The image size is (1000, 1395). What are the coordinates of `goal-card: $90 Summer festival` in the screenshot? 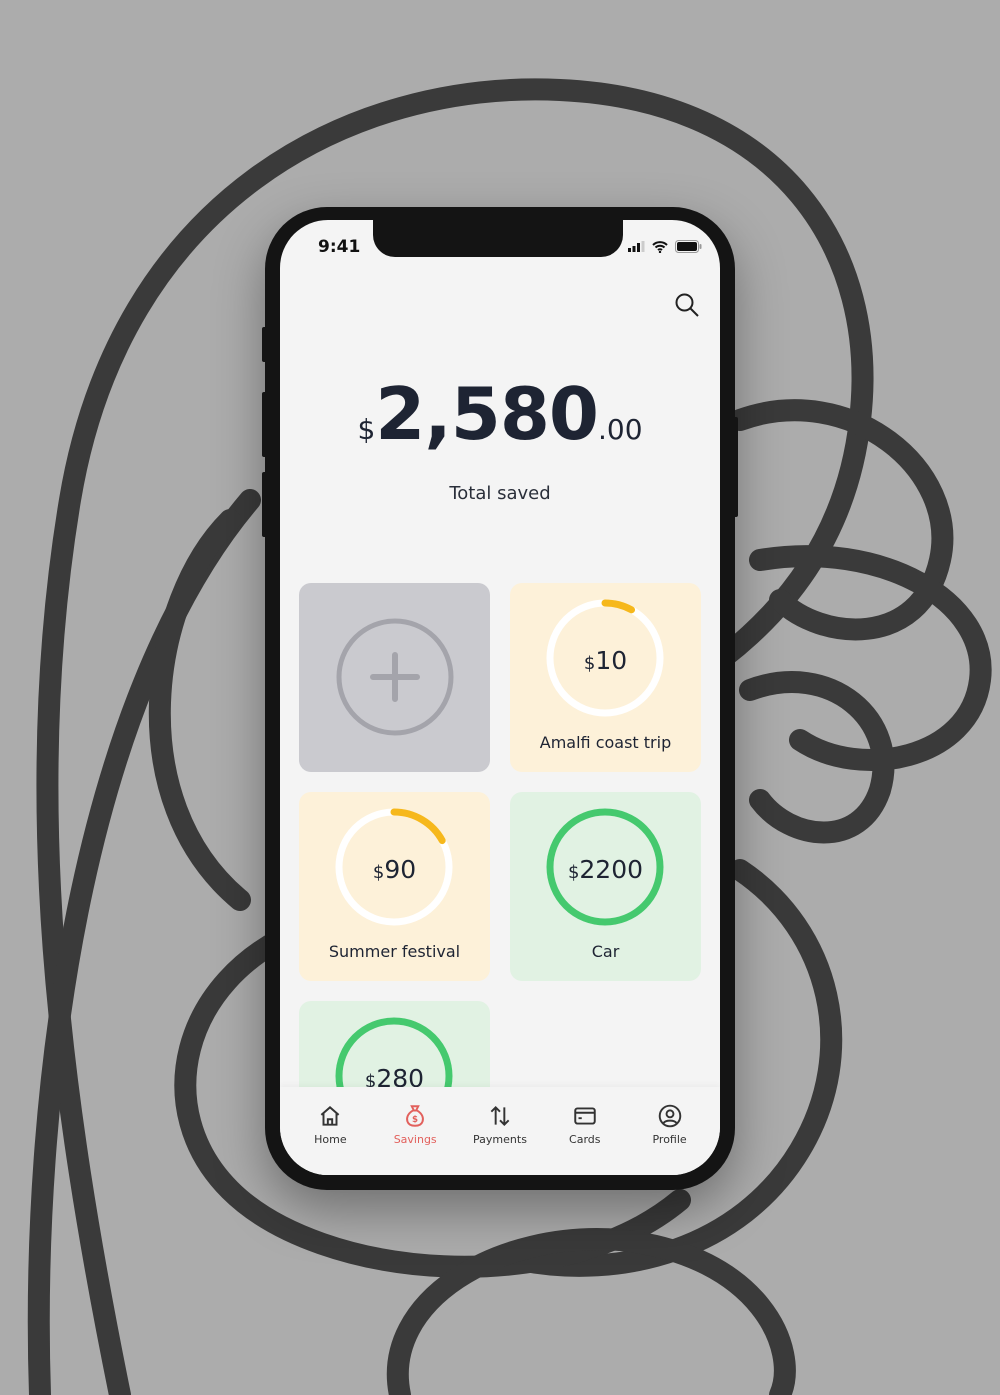 It's located at (394, 886).